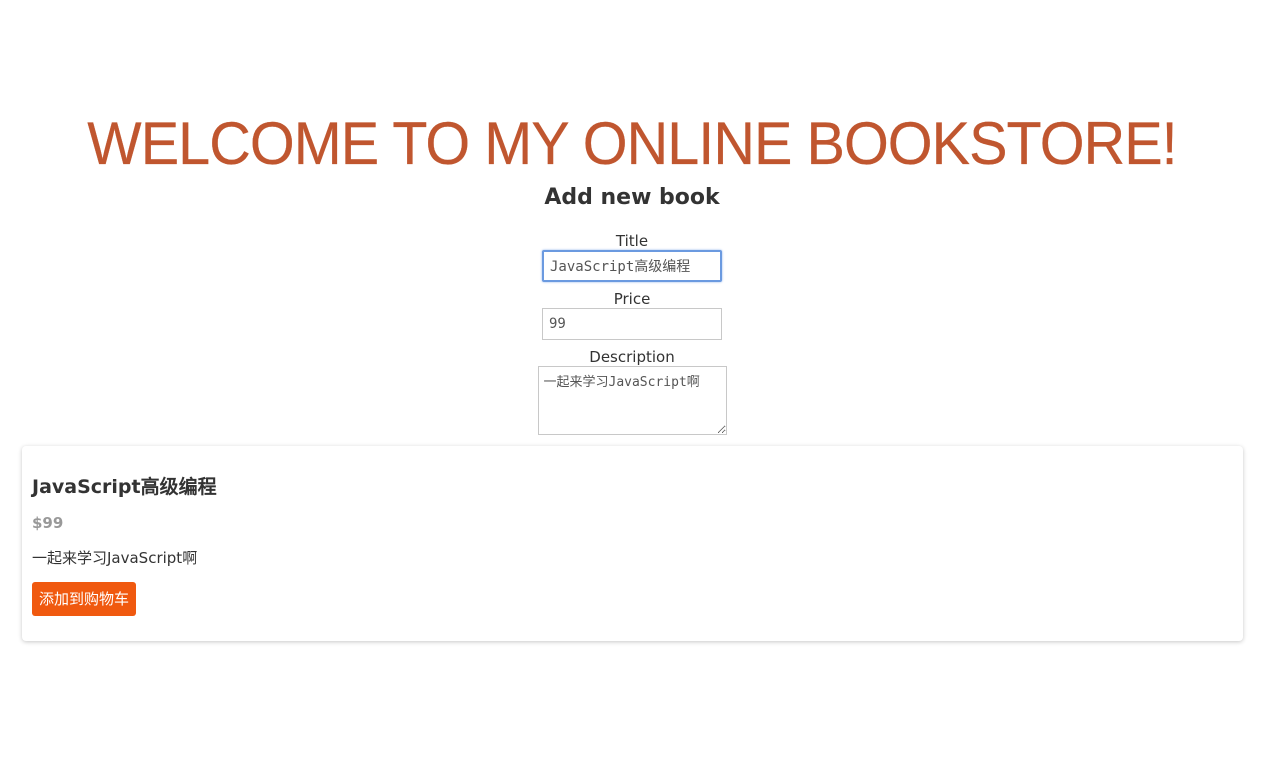  What do you see at coordinates (84, 599) in the screenshot?
I see `add-to-cart-button: 添加到购物车` at bounding box center [84, 599].